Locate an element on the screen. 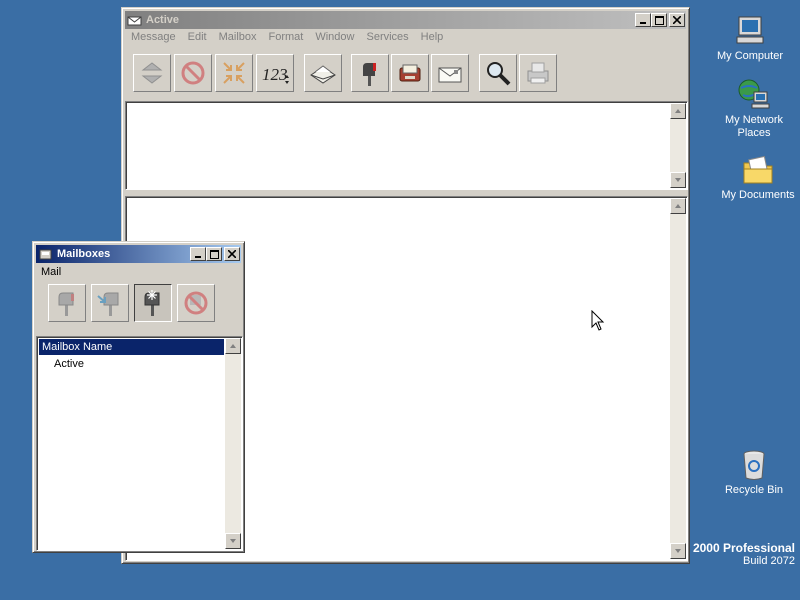  mail-window-icon is located at coordinates (135, 20).